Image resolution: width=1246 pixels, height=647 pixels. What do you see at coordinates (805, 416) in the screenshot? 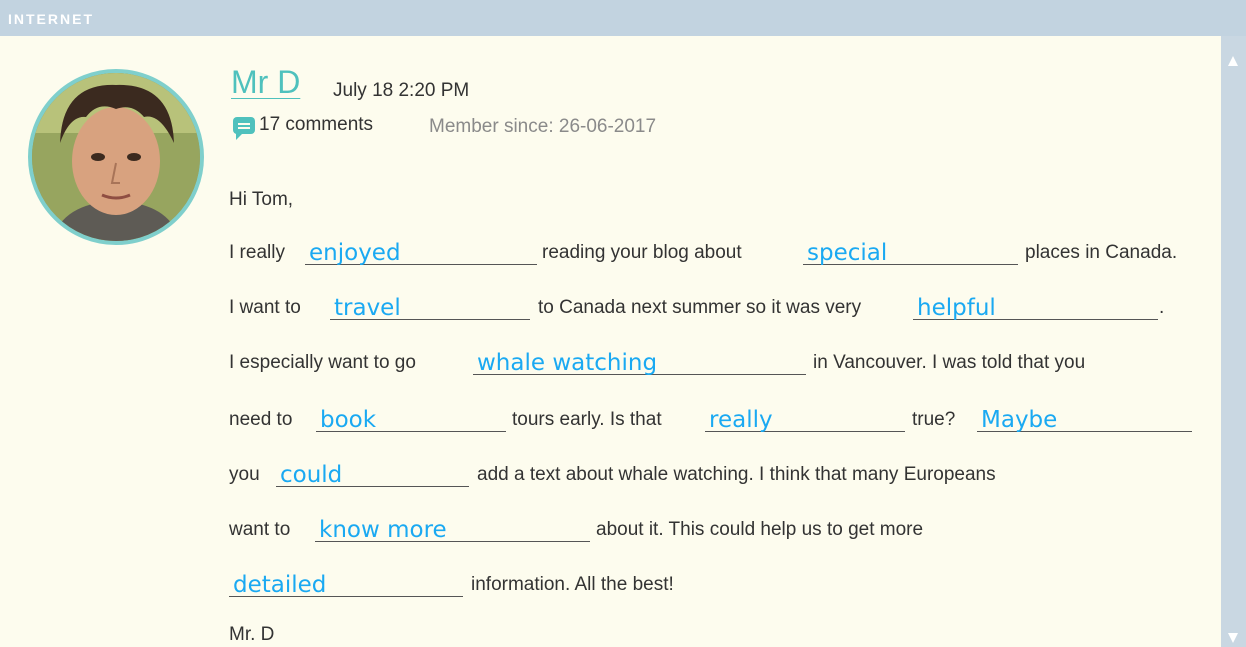
I see `answer-blank: really` at bounding box center [805, 416].